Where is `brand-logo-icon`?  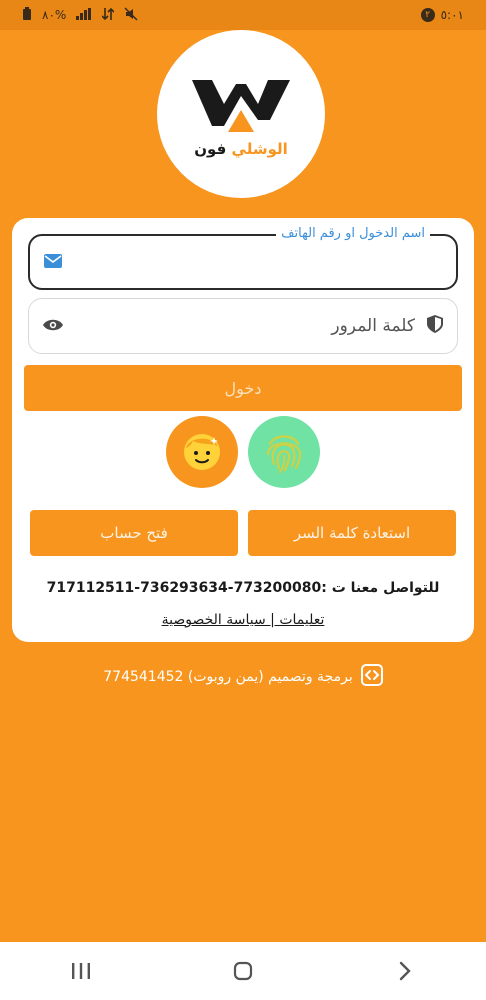 brand-logo-icon is located at coordinates (241, 106).